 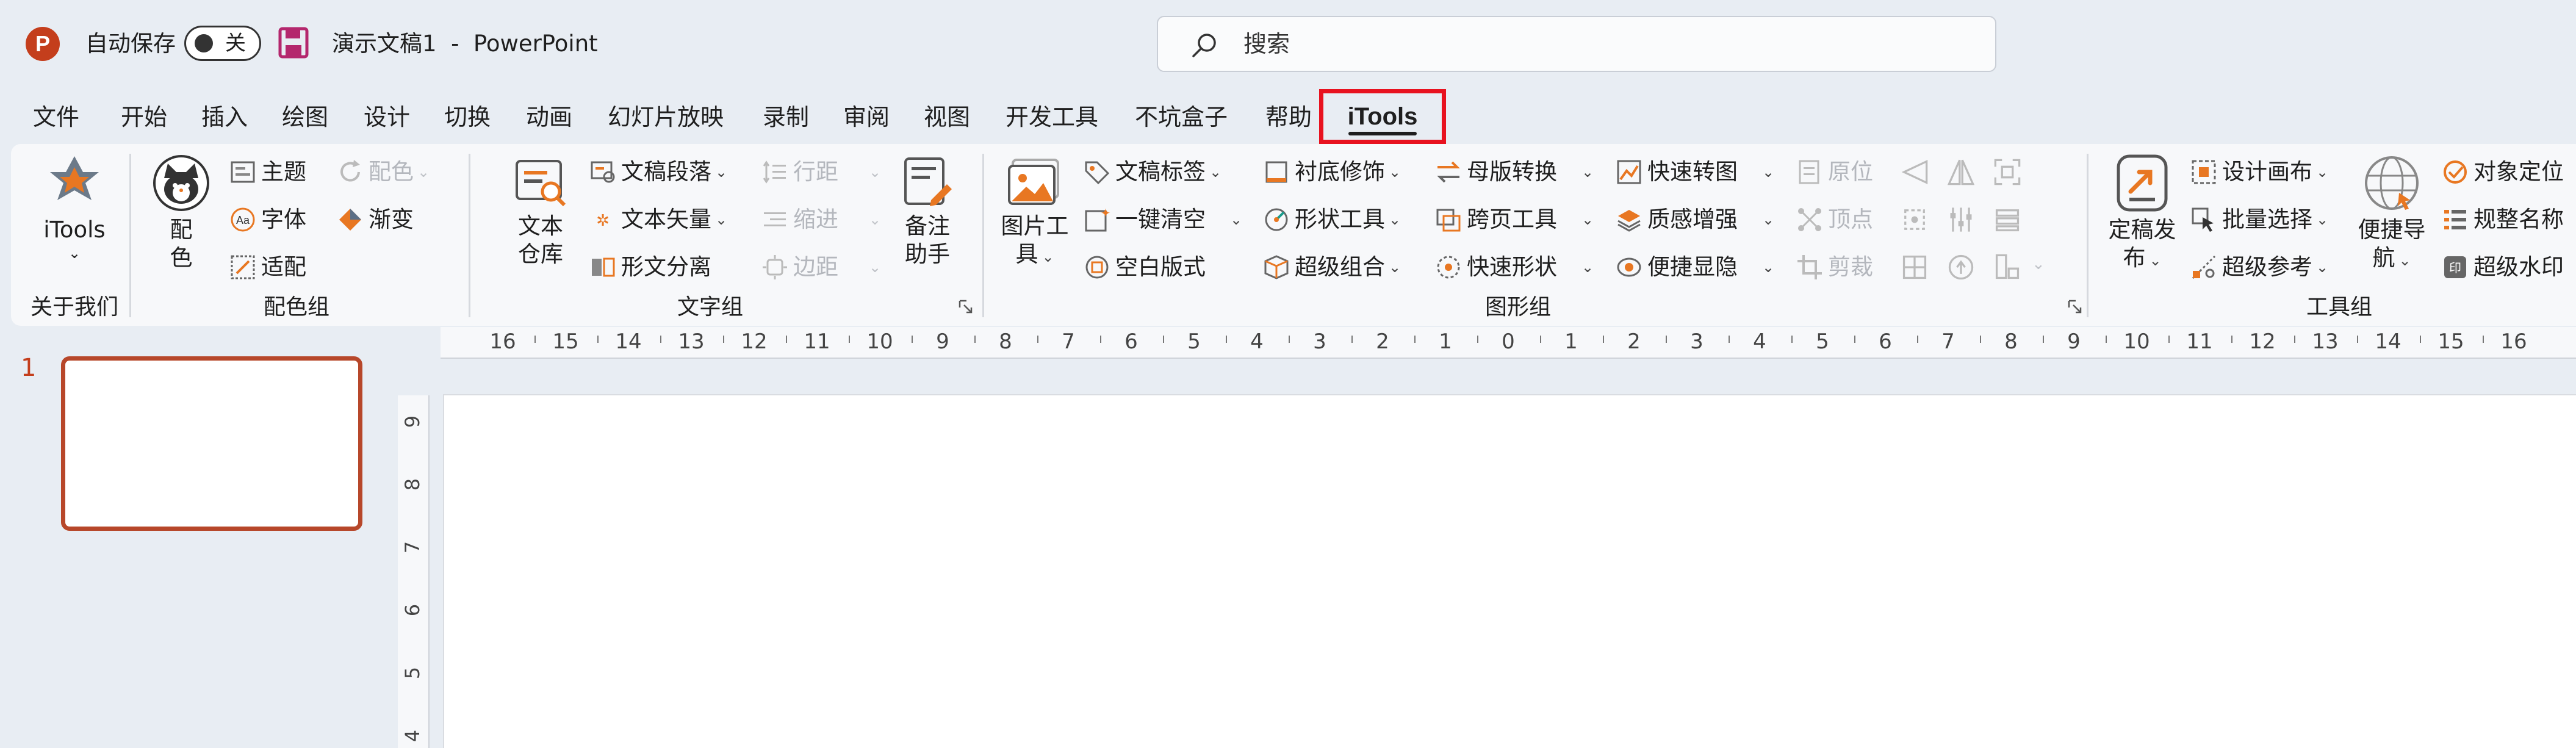 What do you see at coordinates (1034, 214) in the screenshot?
I see `picture-tools-button: 图片工 具 ⌄` at bounding box center [1034, 214].